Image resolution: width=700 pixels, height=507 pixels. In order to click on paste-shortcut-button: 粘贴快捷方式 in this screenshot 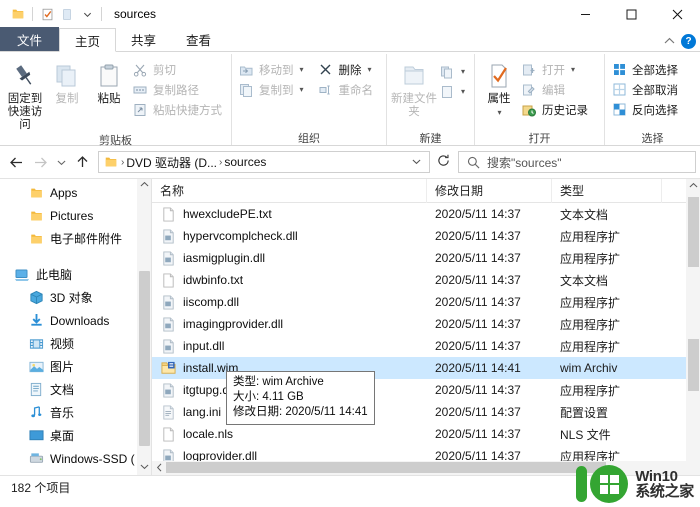, I will do `click(178, 109)`.